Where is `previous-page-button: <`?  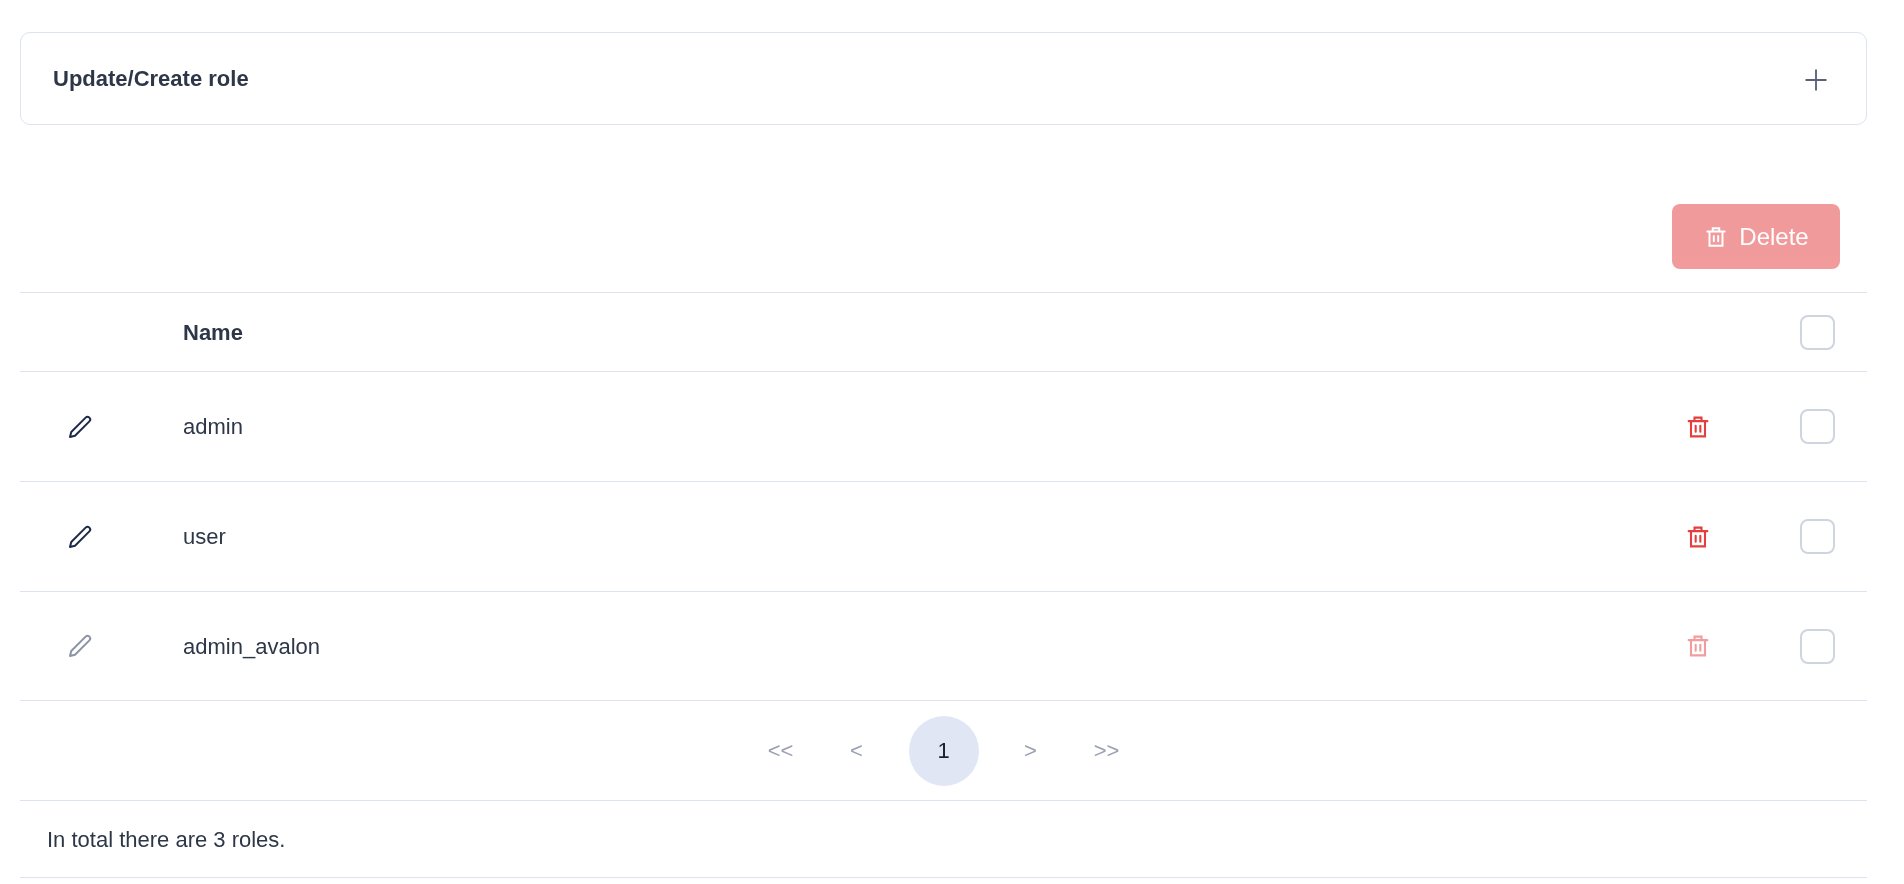 previous-page-button: < is located at coordinates (856, 750).